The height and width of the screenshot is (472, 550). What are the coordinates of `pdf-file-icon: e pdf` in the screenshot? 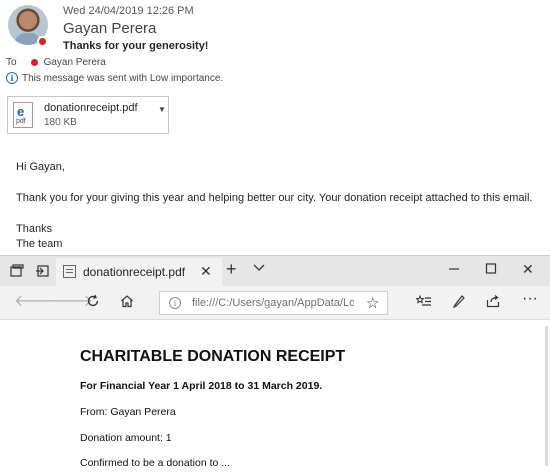 It's located at (23, 115).